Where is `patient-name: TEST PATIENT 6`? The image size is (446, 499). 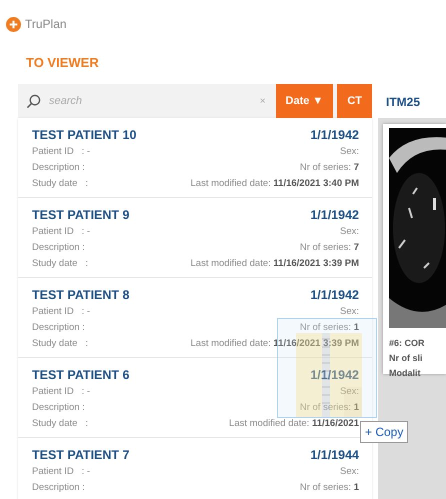
patient-name: TEST PATIENT 6 is located at coordinates (81, 375).